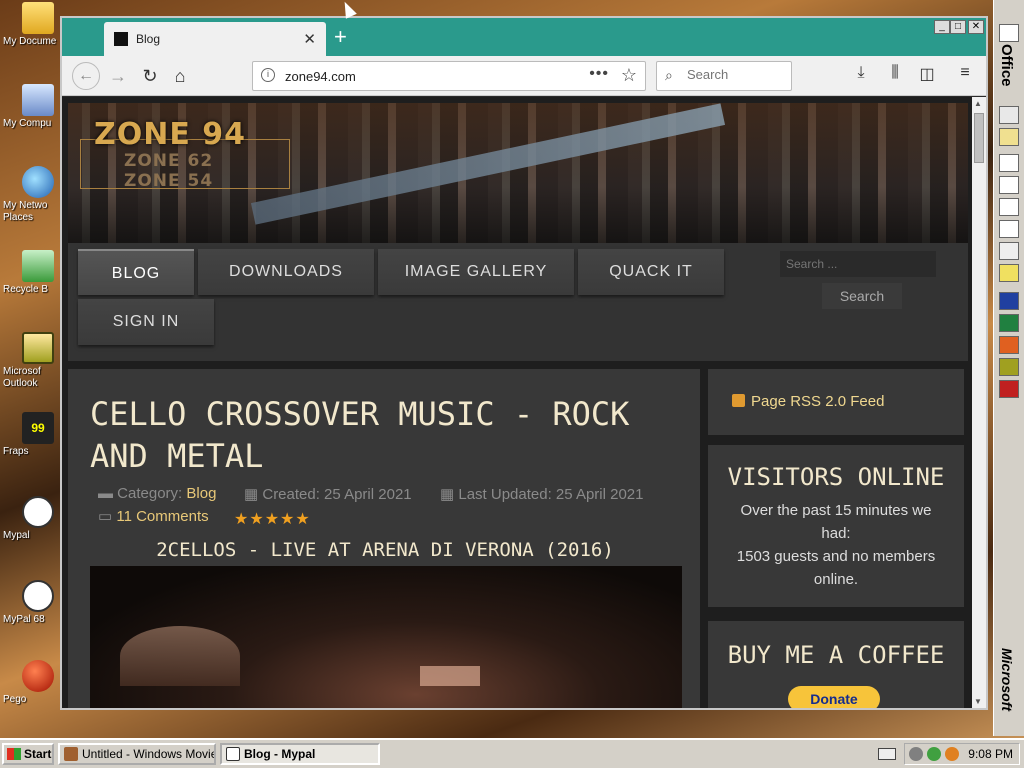  I want to click on pego-icon, so click(38, 676).